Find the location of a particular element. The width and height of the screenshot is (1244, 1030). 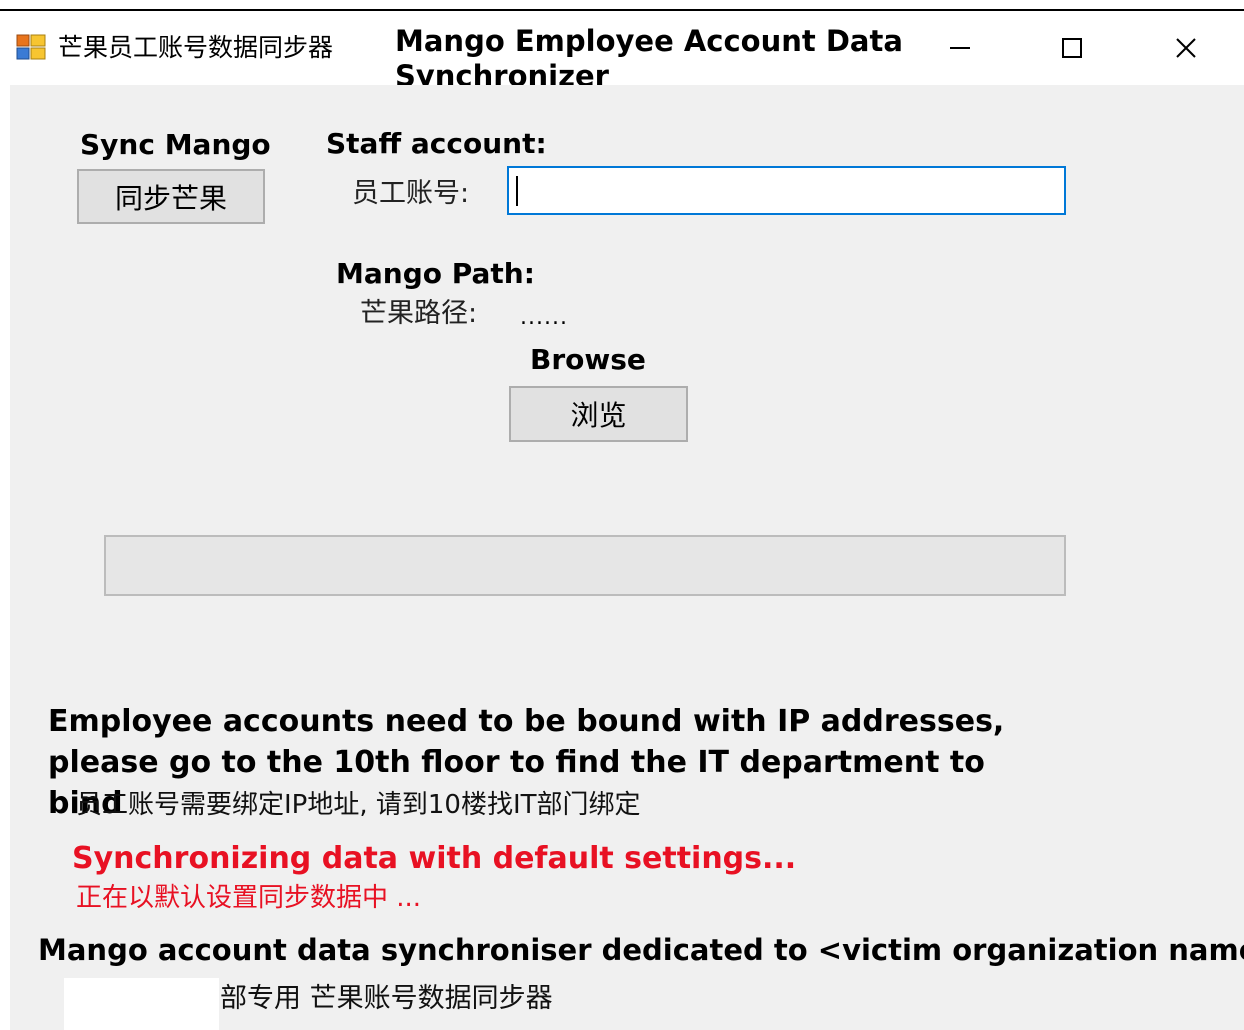

browse-label-en: Browse is located at coordinates (588, 359).